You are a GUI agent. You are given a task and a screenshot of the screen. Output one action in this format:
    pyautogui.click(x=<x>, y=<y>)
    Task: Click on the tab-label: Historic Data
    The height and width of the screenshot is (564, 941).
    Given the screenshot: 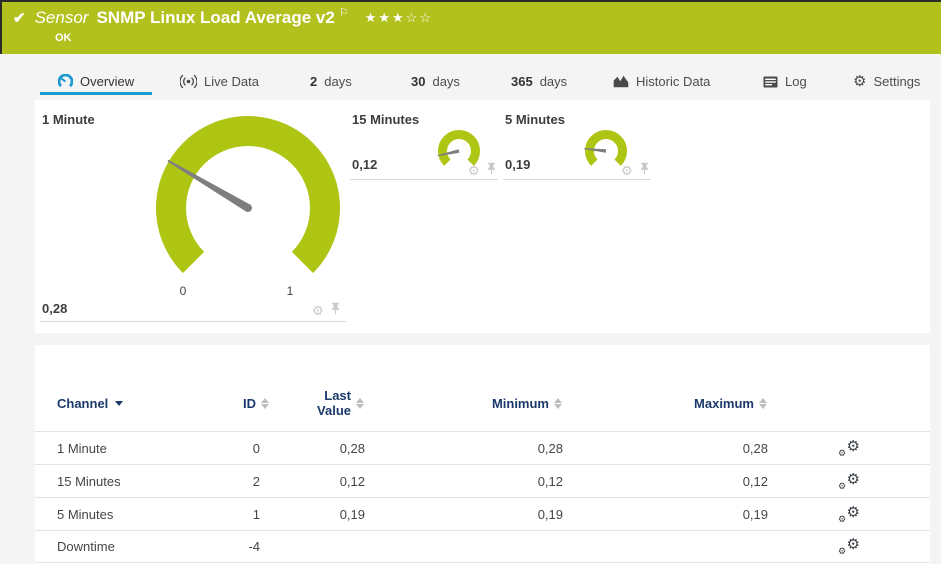 What is the action you would take?
    pyautogui.click(x=673, y=81)
    